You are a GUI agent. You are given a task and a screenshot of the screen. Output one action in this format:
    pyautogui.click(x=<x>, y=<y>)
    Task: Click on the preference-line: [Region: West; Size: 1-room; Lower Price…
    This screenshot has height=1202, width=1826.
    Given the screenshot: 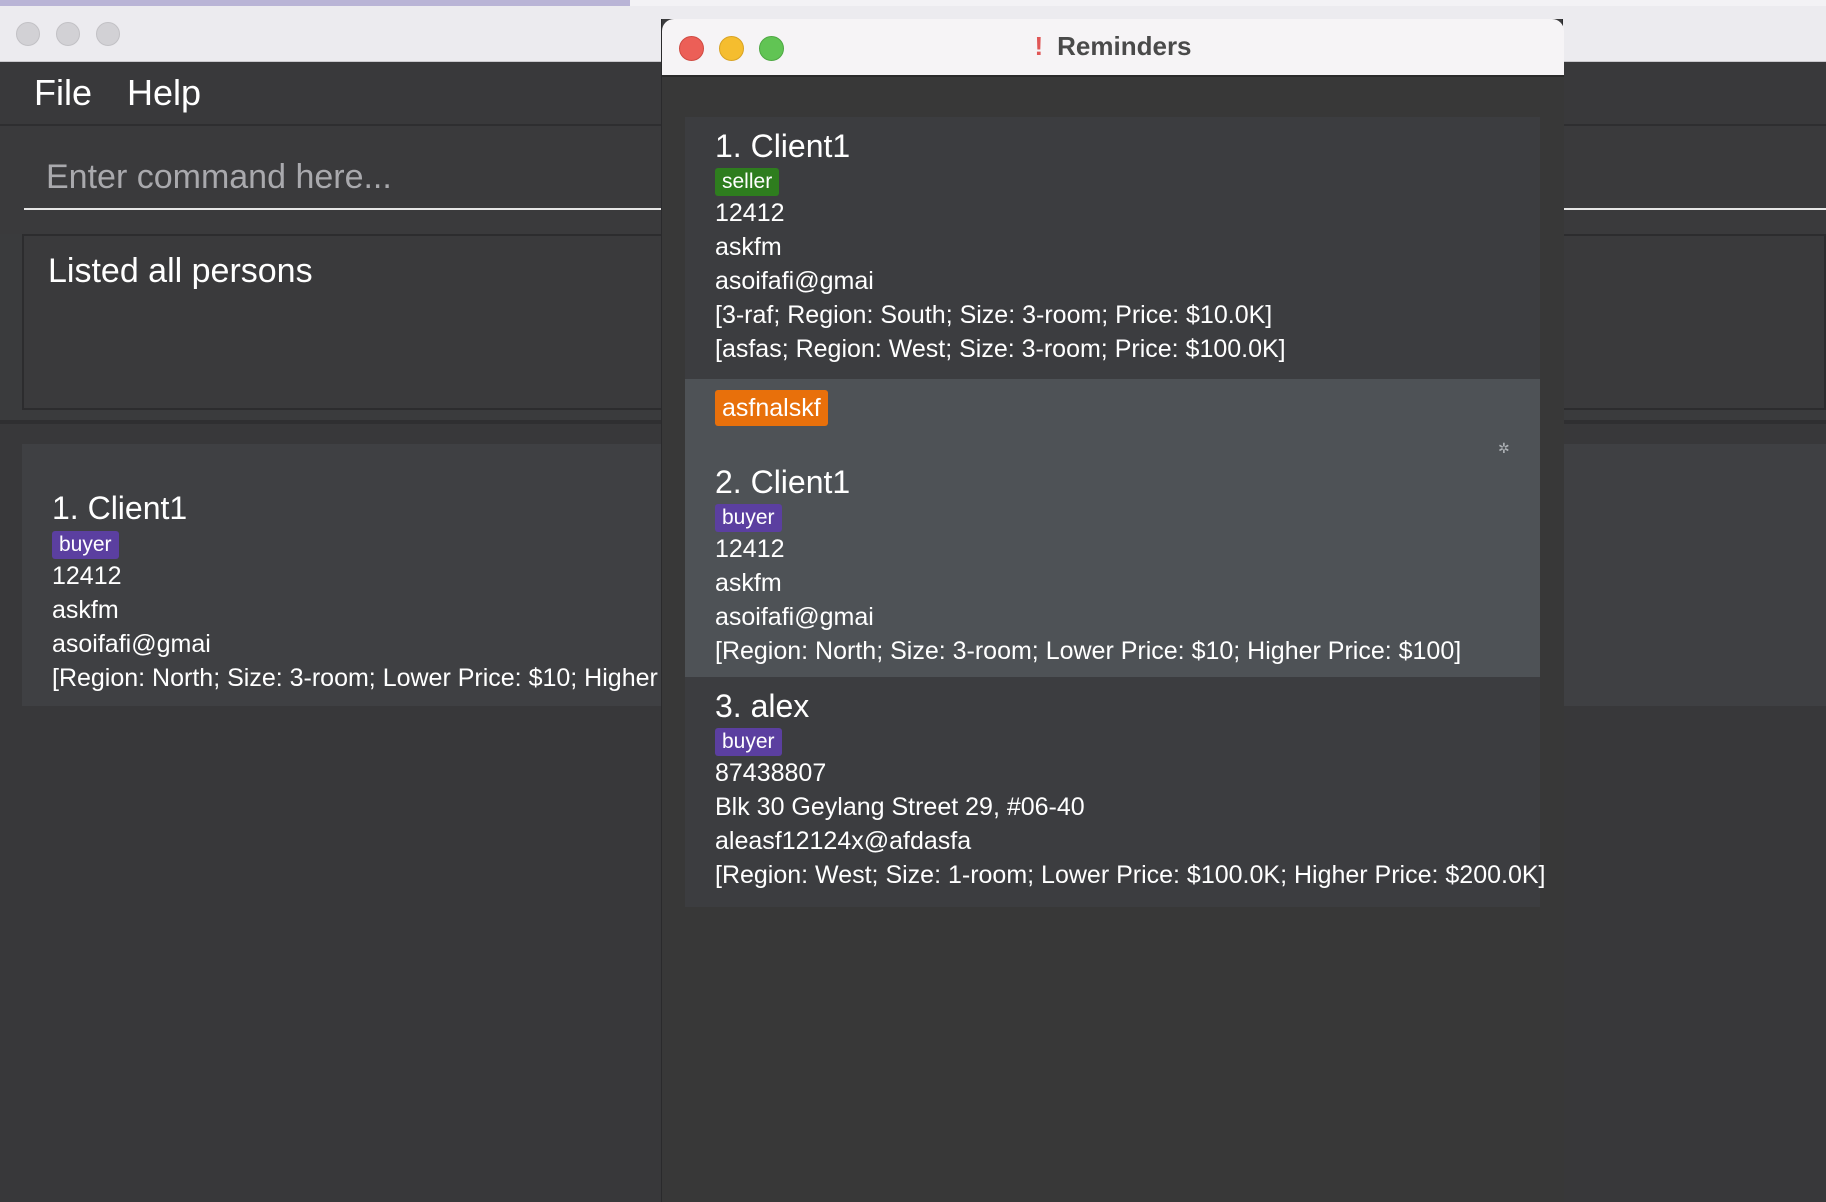 What is the action you would take?
    pyautogui.click(x=1130, y=875)
    